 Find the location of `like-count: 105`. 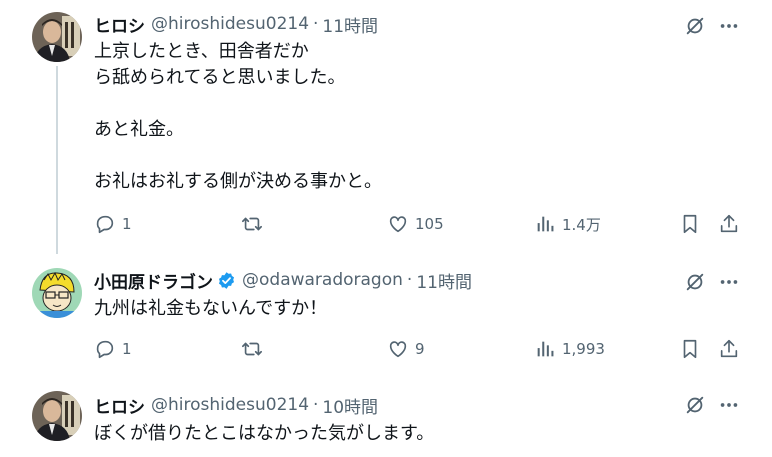

like-count: 105 is located at coordinates (429, 224).